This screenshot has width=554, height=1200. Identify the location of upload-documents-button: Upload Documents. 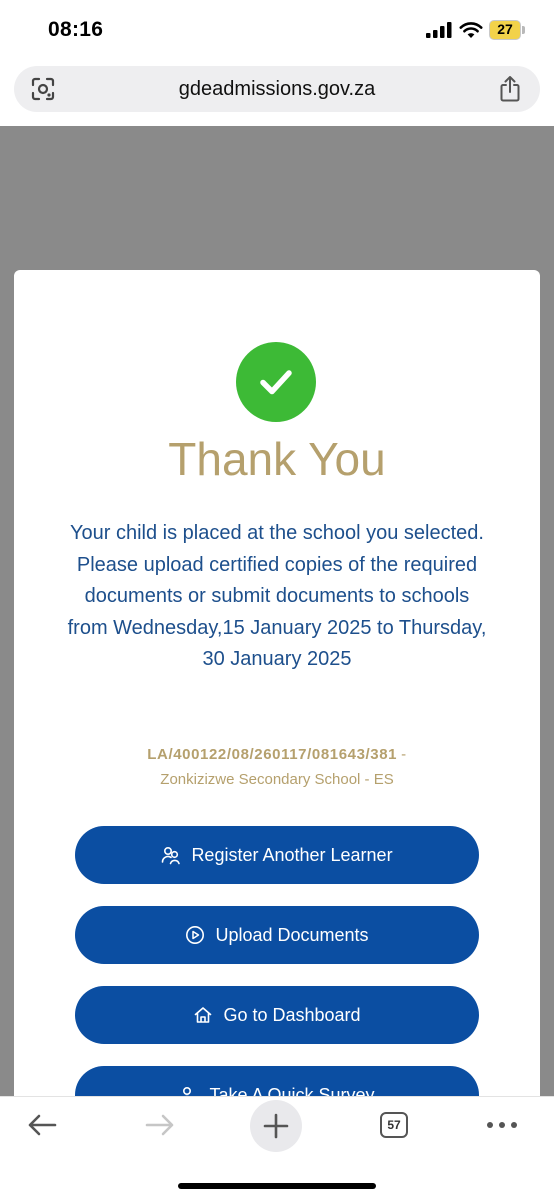
(277, 935).